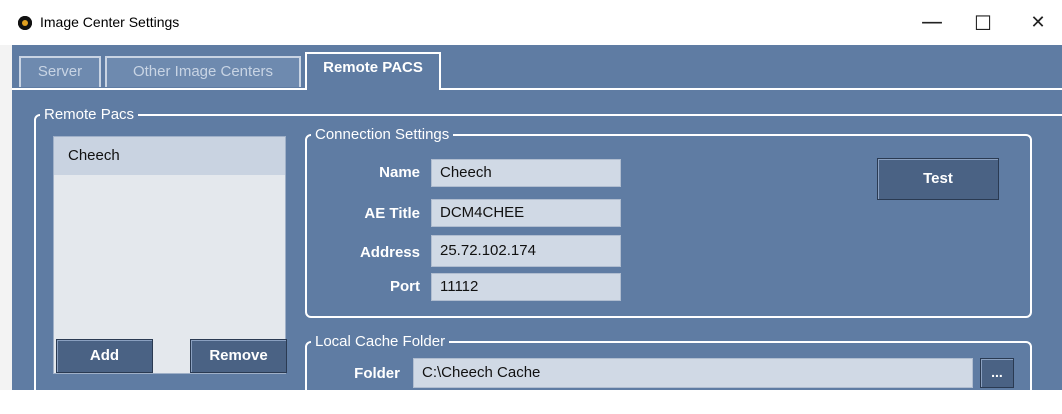  I want to click on minimize-button: —, so click(932, 23).